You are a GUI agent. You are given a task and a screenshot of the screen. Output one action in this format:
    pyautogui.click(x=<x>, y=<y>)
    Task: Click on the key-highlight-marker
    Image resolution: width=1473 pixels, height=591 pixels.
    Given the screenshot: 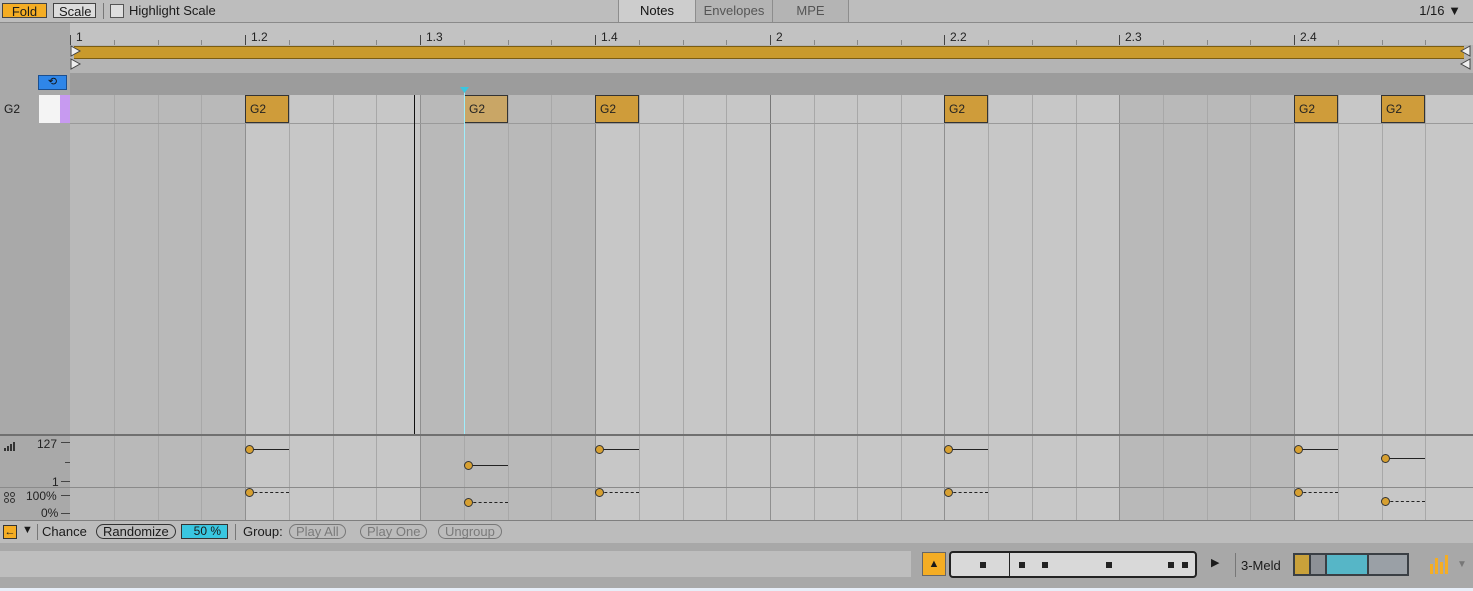 What is the action you would take?
    pyautogui.click(x=65, y=109)
    